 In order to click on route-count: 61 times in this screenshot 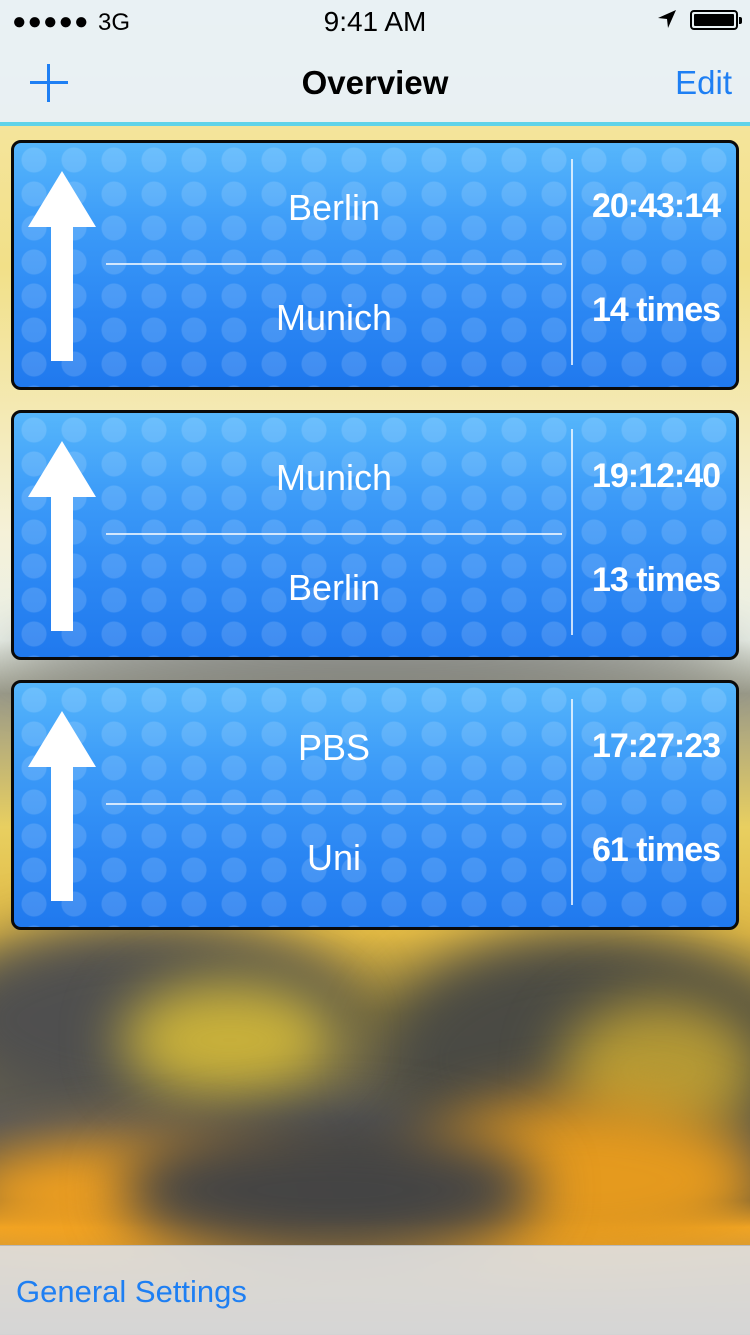, I will do `click(656, 850)`.